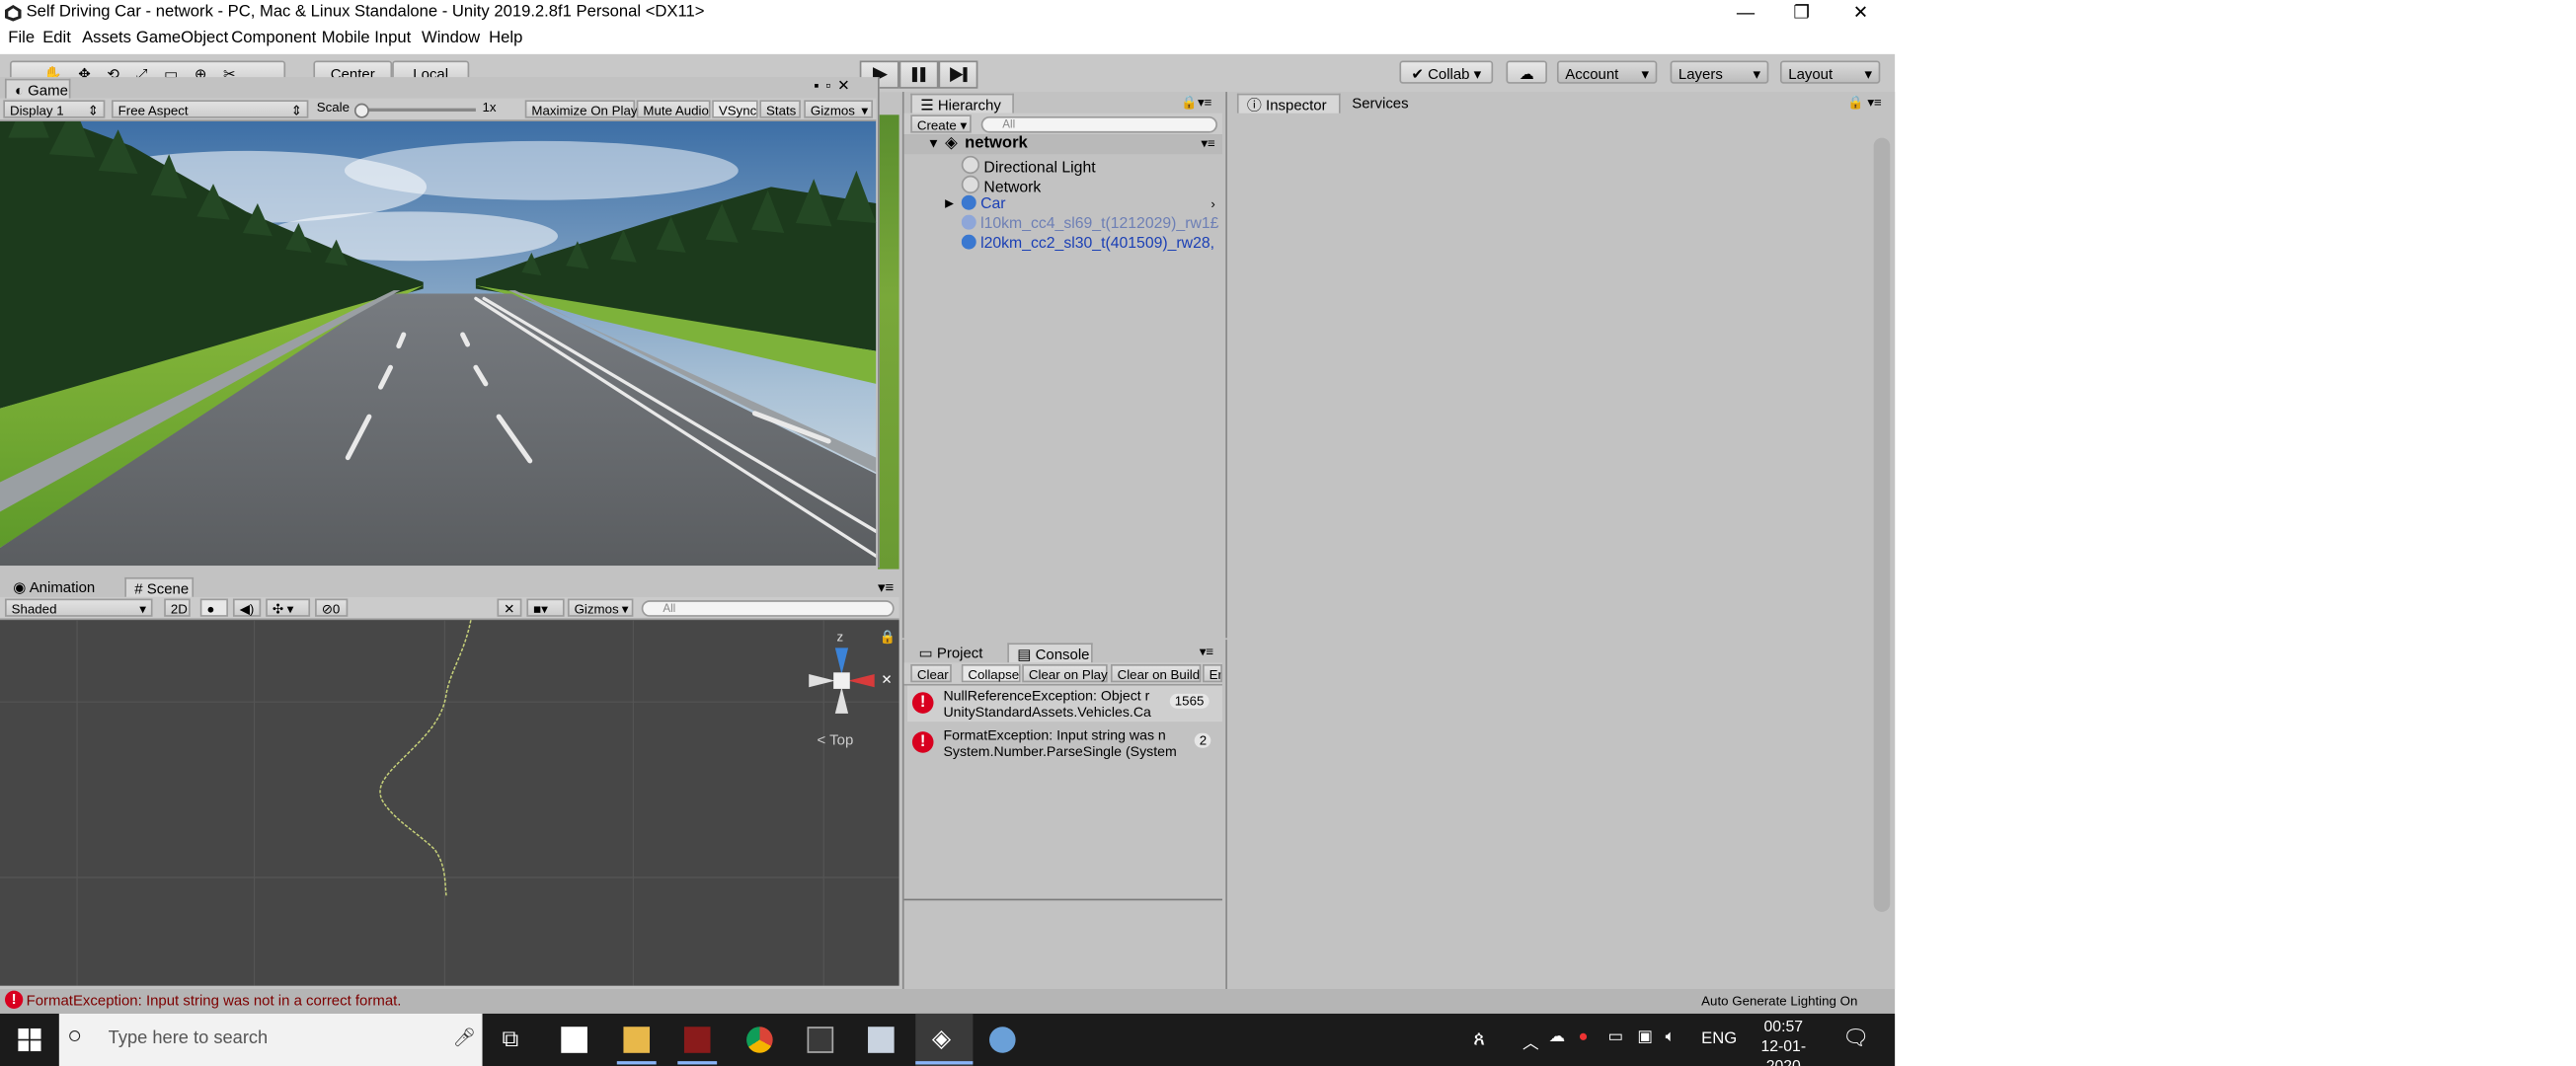 The height and width of the screenshot is (1066, 2576). What do you see at coordinates (574, 1040) in the screenshot?
I see `mail-icon` at bounding box center [574, 1040].